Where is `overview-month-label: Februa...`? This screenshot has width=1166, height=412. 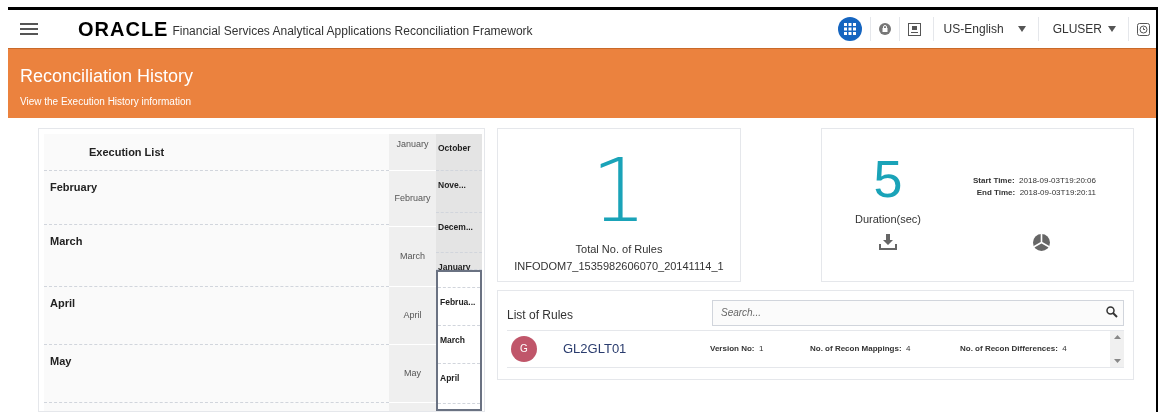 overview-month-label: Februa... is located at coordinates (458, 302).